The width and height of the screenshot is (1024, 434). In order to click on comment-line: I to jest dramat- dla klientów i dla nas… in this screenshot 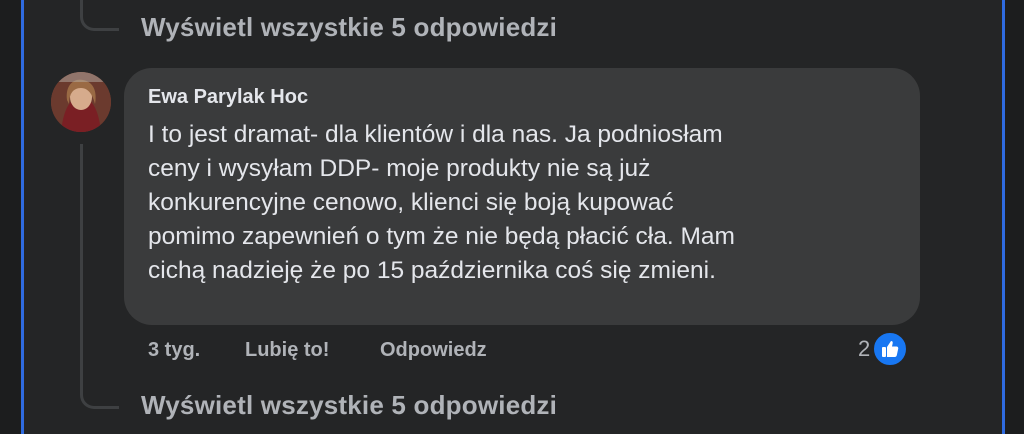, I will do `click(435, 134)`.